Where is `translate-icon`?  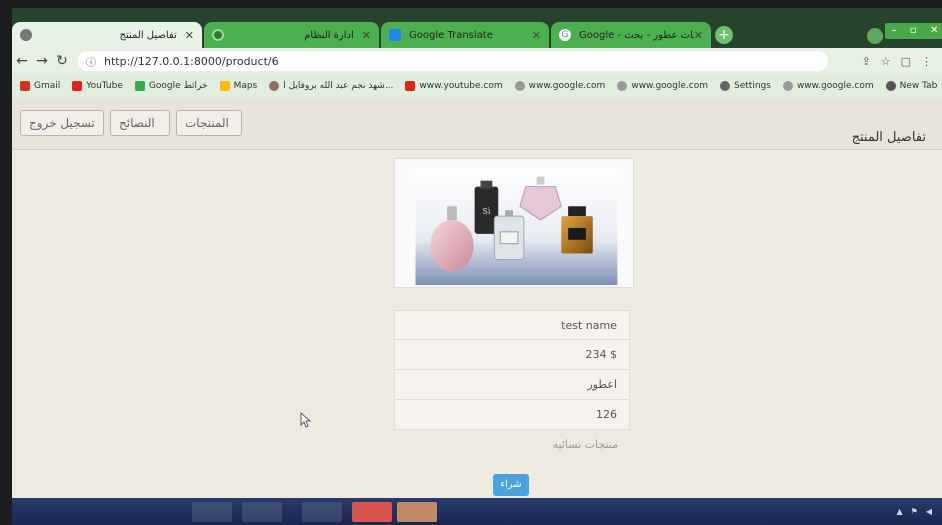
translate-icon is located at coordinates (395, 35).